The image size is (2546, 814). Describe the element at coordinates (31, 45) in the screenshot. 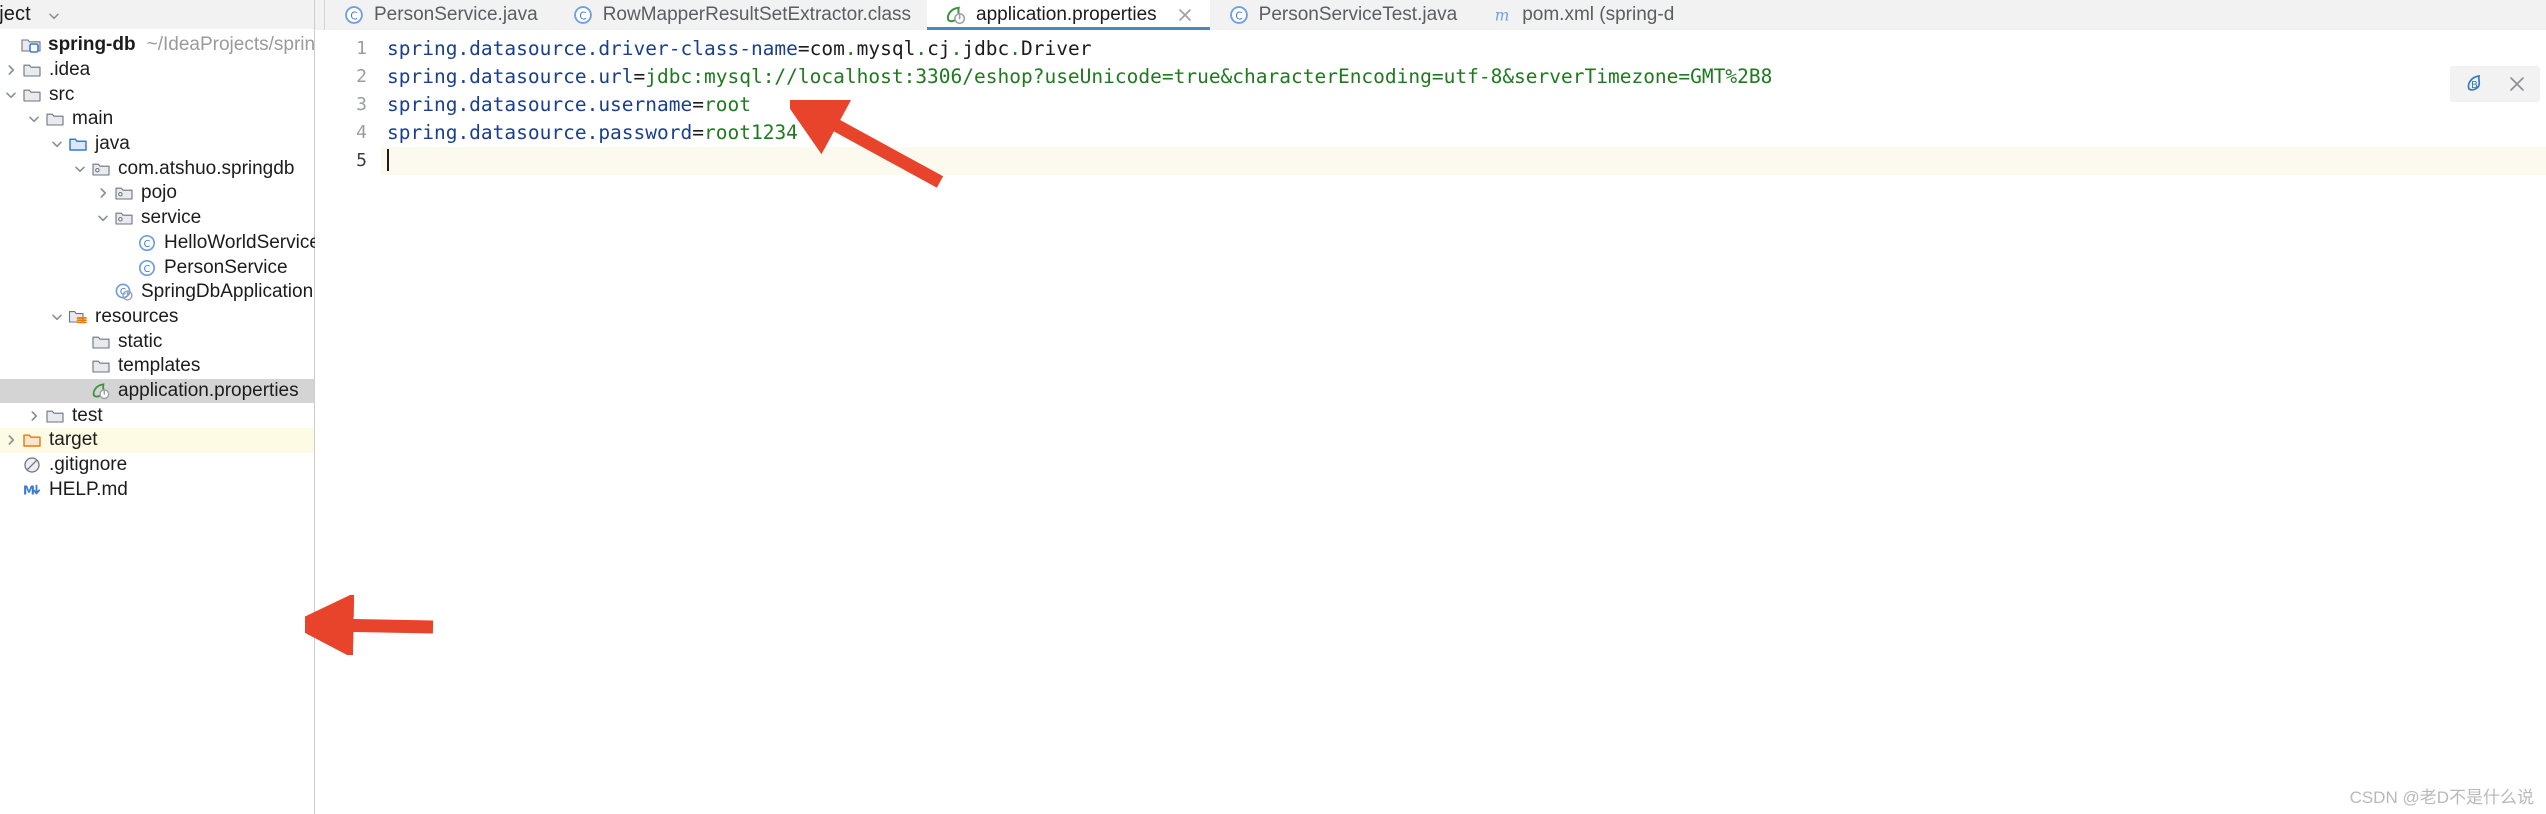

I see `project-module-icon` at that location.